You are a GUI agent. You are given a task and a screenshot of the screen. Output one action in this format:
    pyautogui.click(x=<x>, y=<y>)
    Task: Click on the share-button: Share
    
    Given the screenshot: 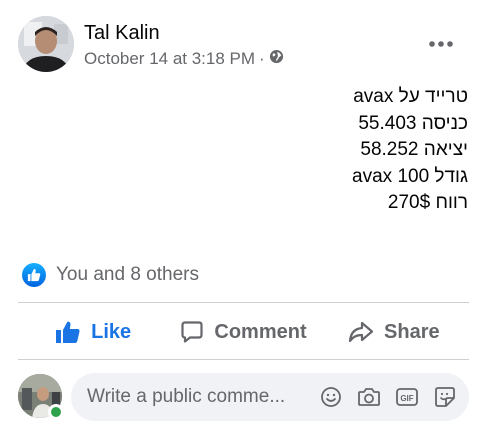 What is the action you would take?
    pyautogui.click(x=394, y=332)
    